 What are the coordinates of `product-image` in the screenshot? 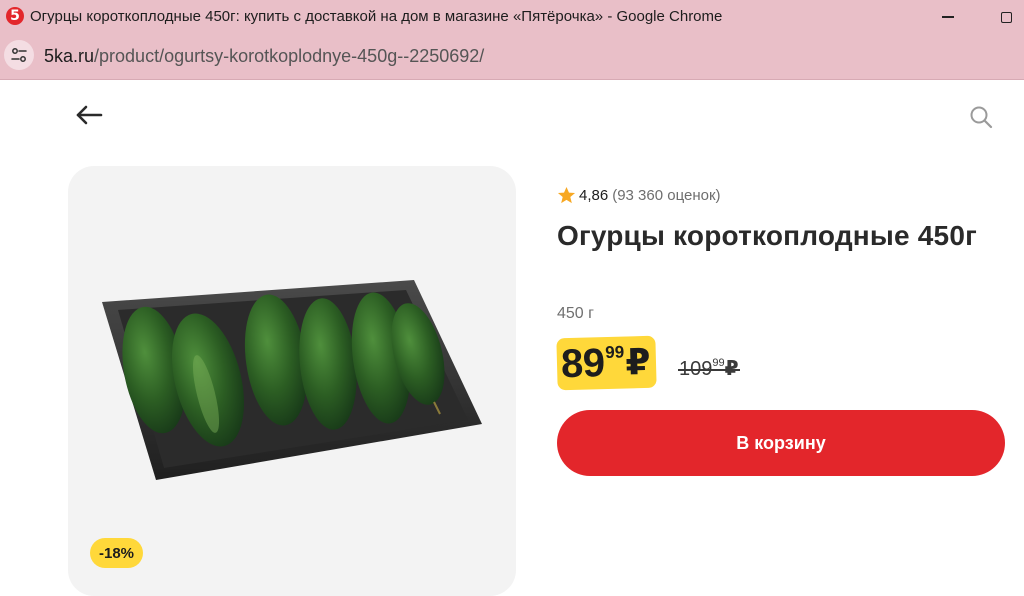 It's located at (292, 380).